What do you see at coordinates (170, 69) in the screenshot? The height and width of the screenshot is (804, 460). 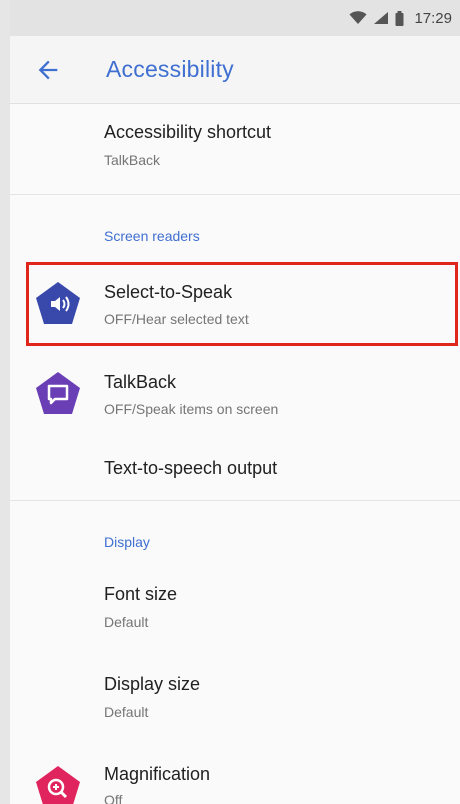 I see `page-title: Accessibility` at bounding box center [170, 69].